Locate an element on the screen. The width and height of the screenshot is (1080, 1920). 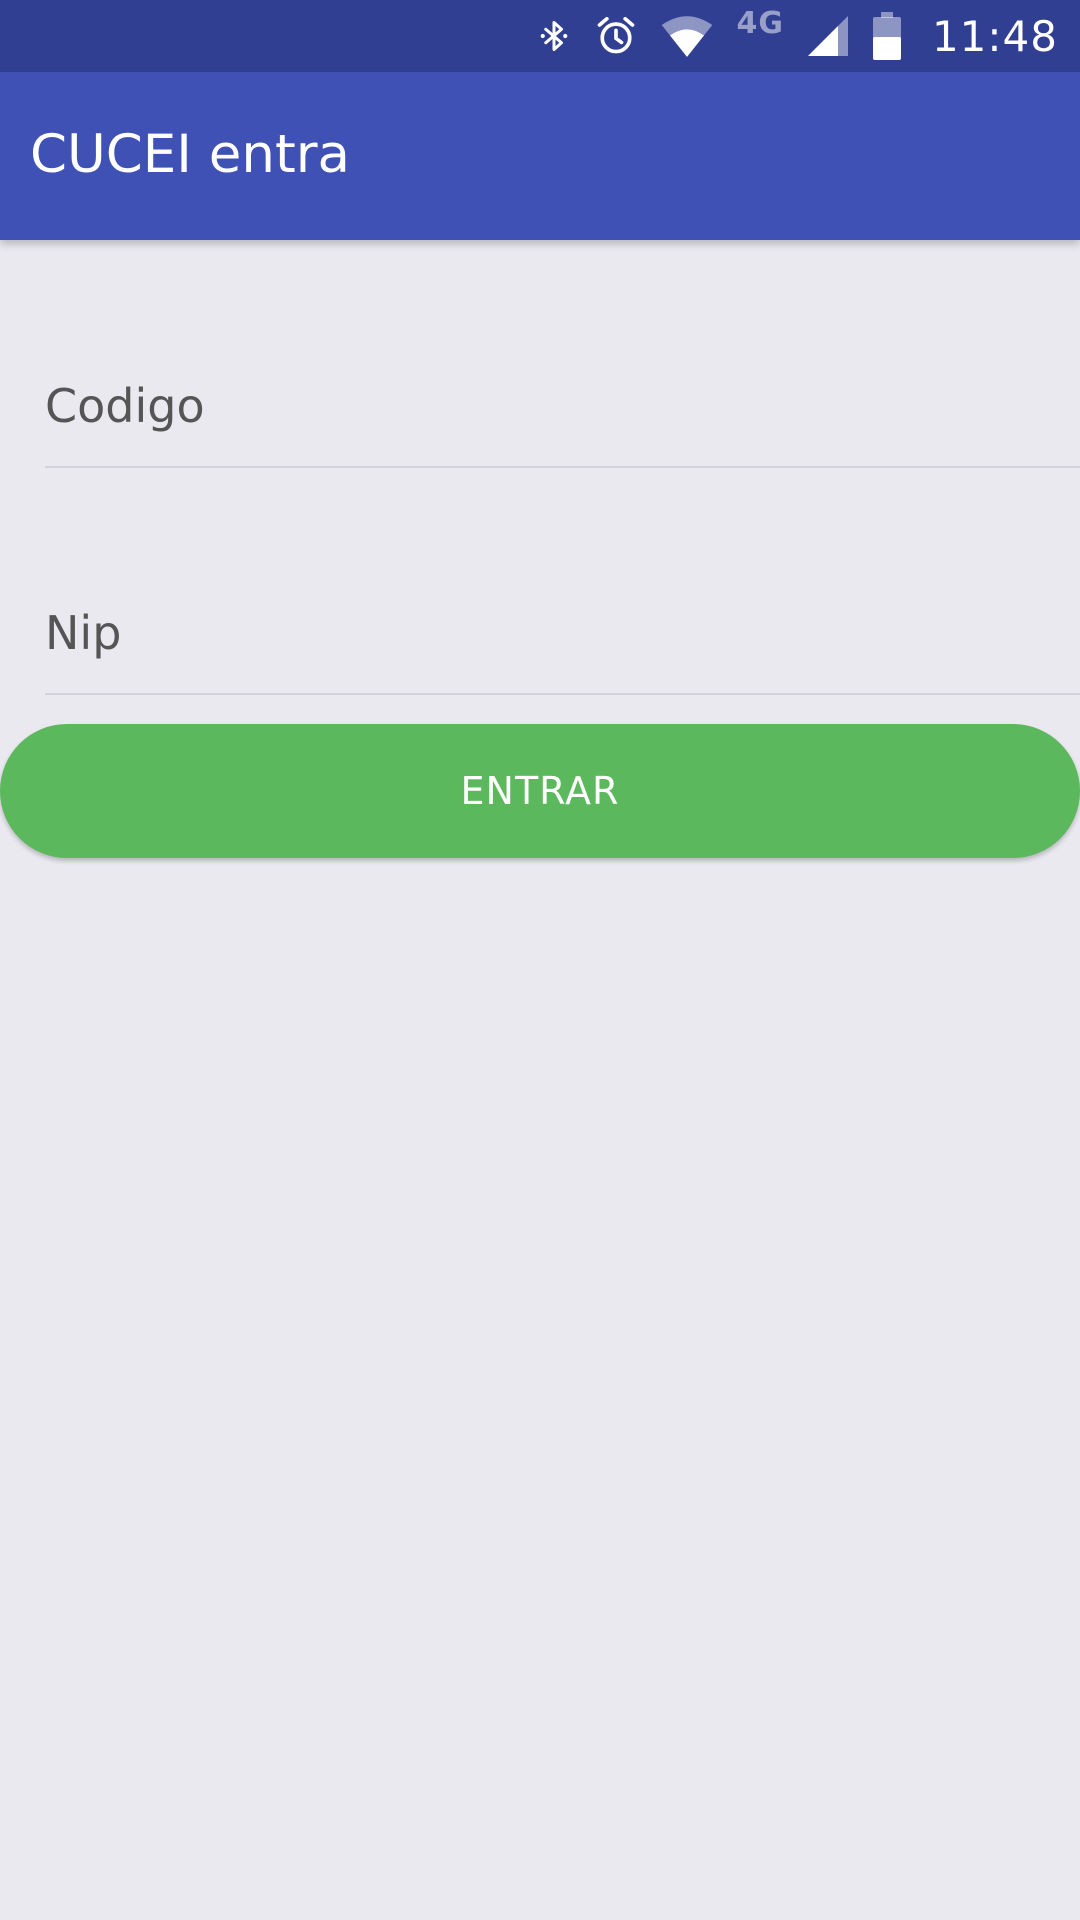
codigo-input is located at coordinates (545, 406).